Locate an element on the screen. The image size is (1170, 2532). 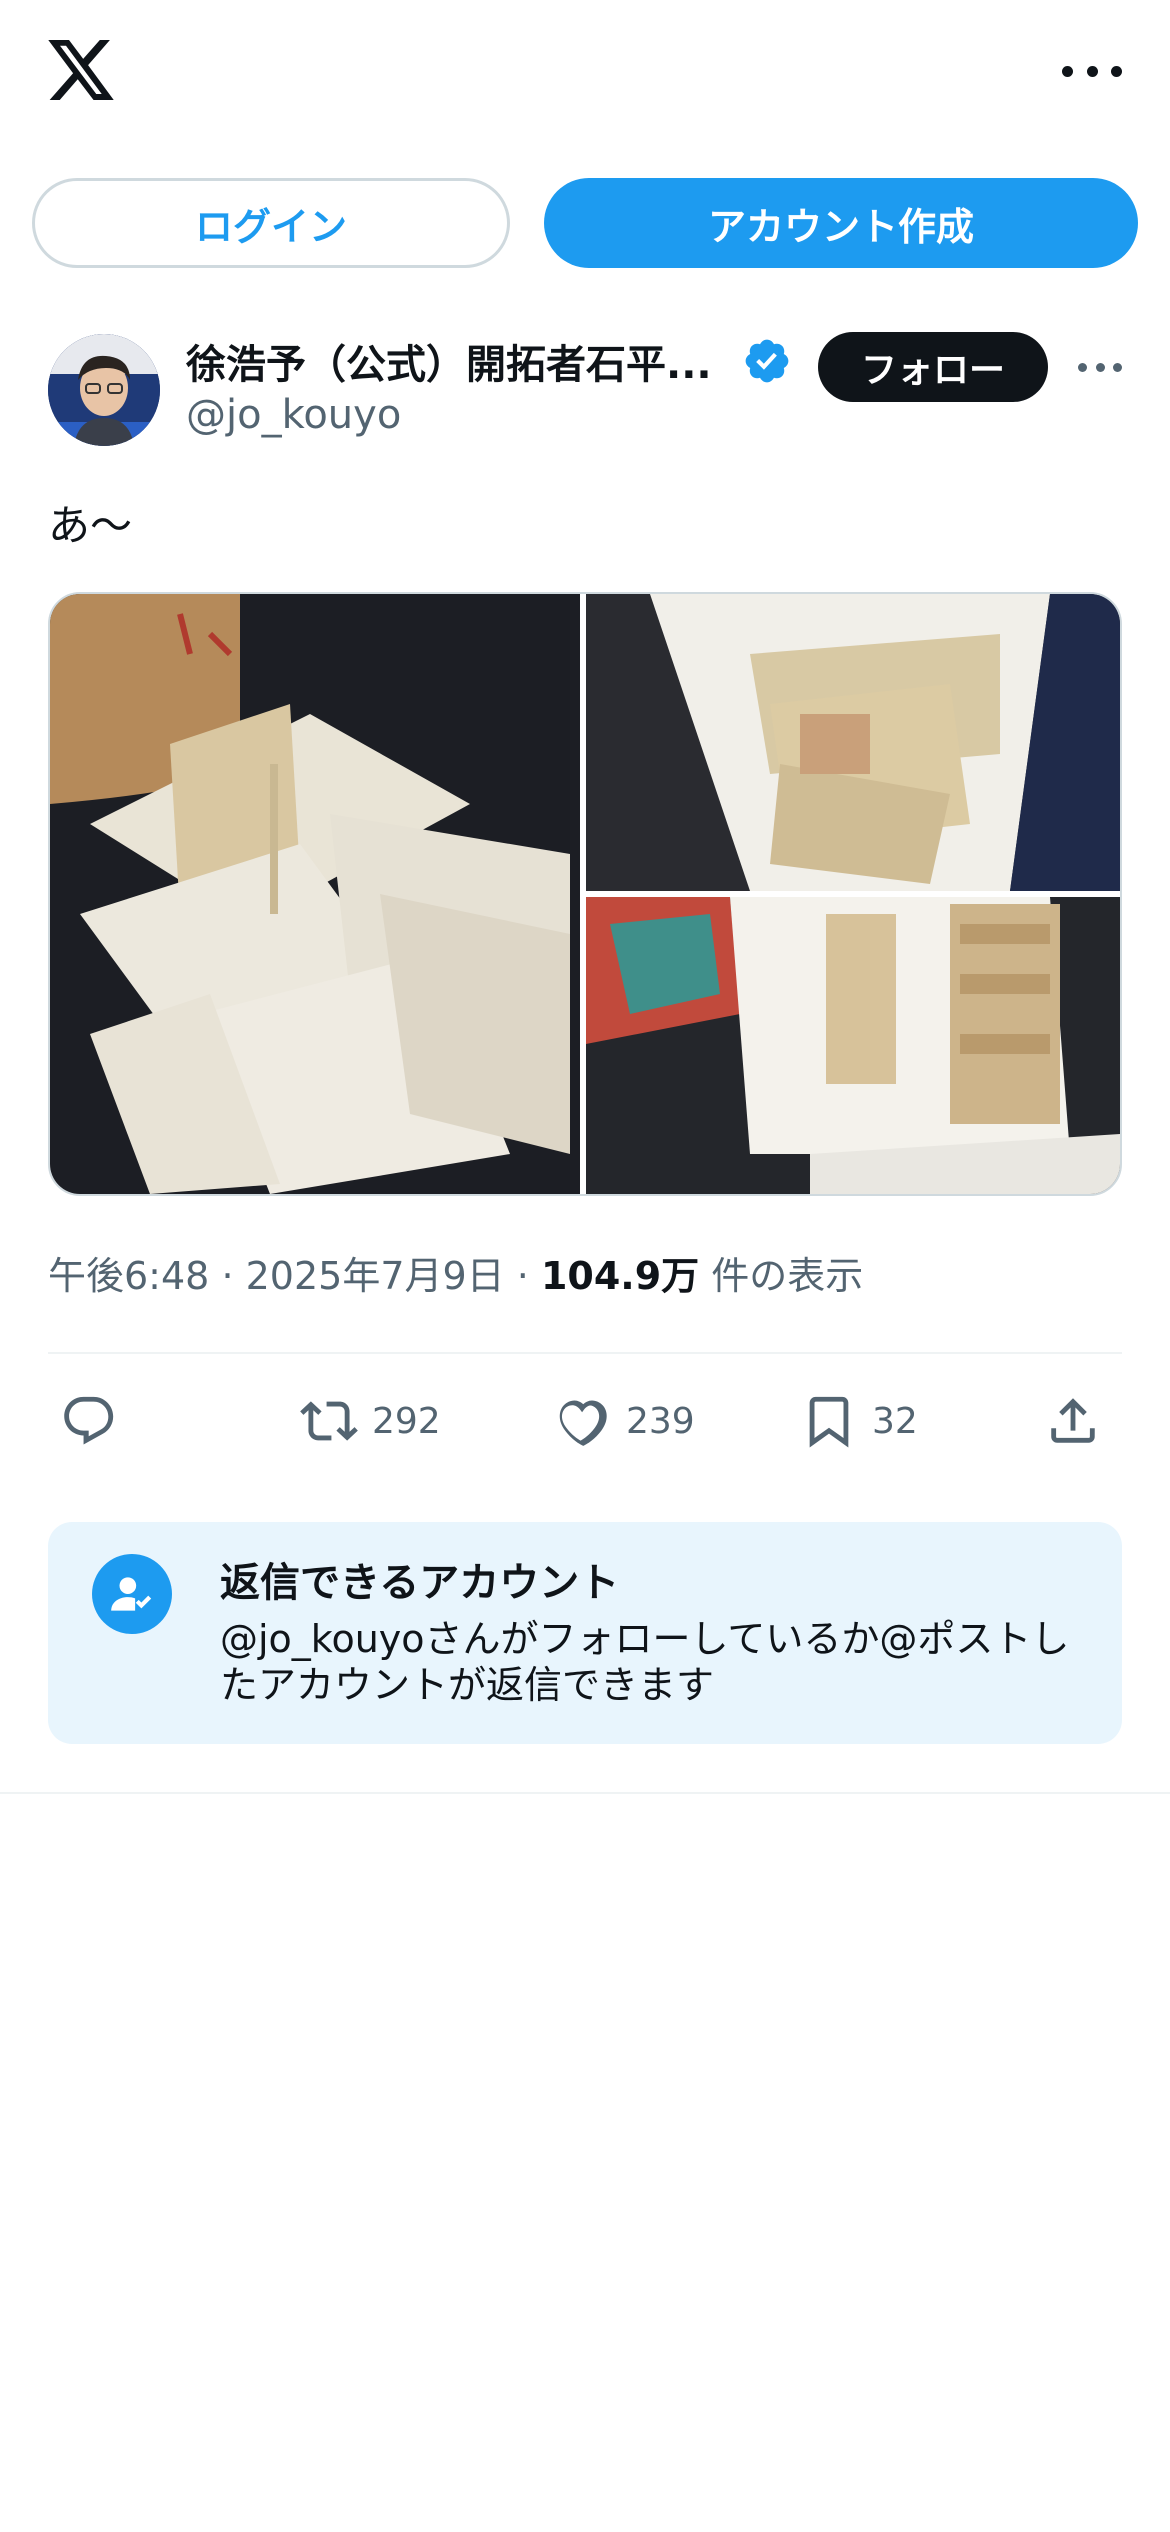
login-button: ログイン is located at coordinates (271, 223).